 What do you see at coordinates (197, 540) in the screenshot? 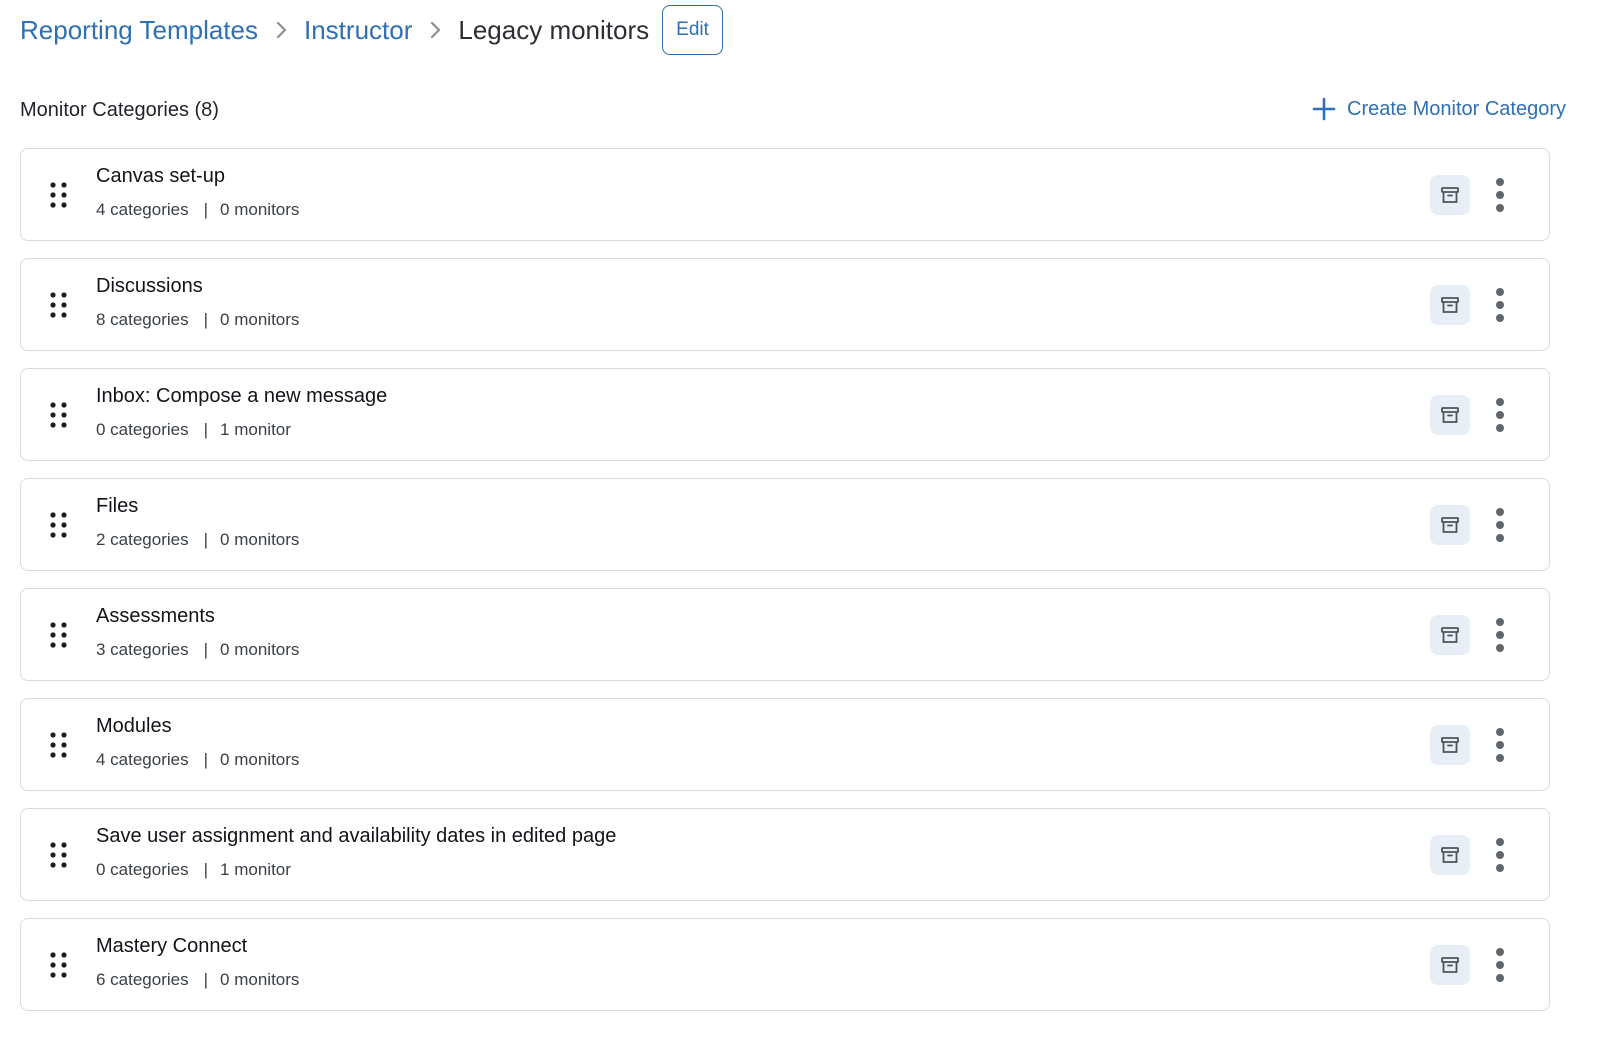
I see `category-meta: 2 categories | 0 monitors` at bounding box center [197, 540].